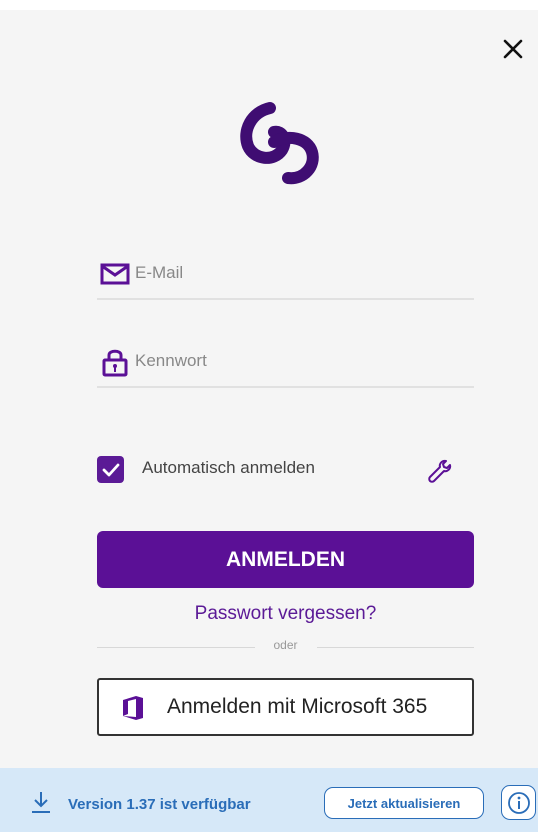  I want to click on app-logo, so click(279, 143).